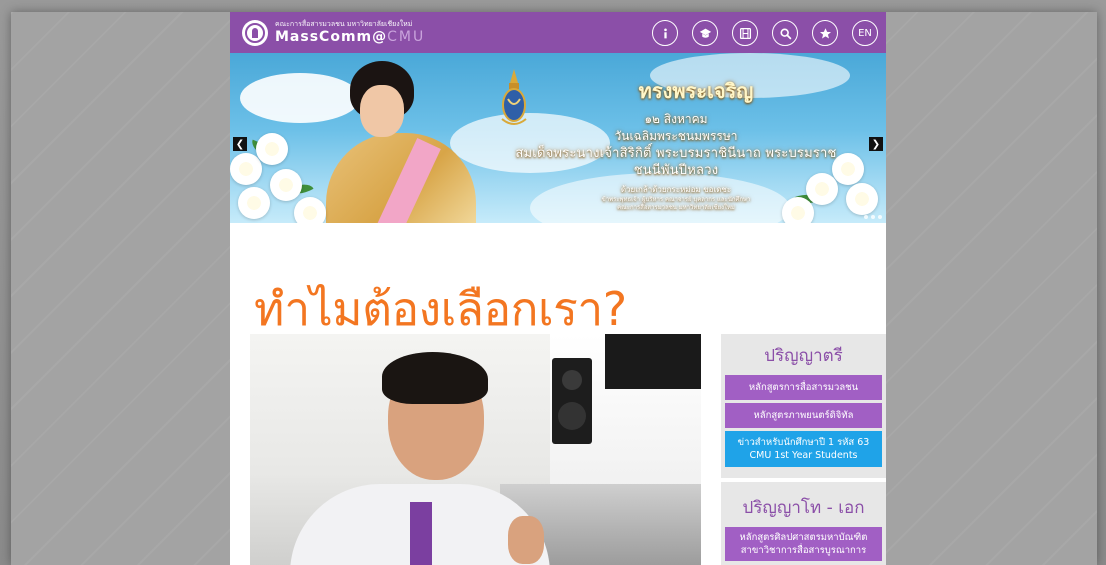  Describe the element at coordinates (765, 33) in the screenshot. I see `header-nav: EN` at that location.